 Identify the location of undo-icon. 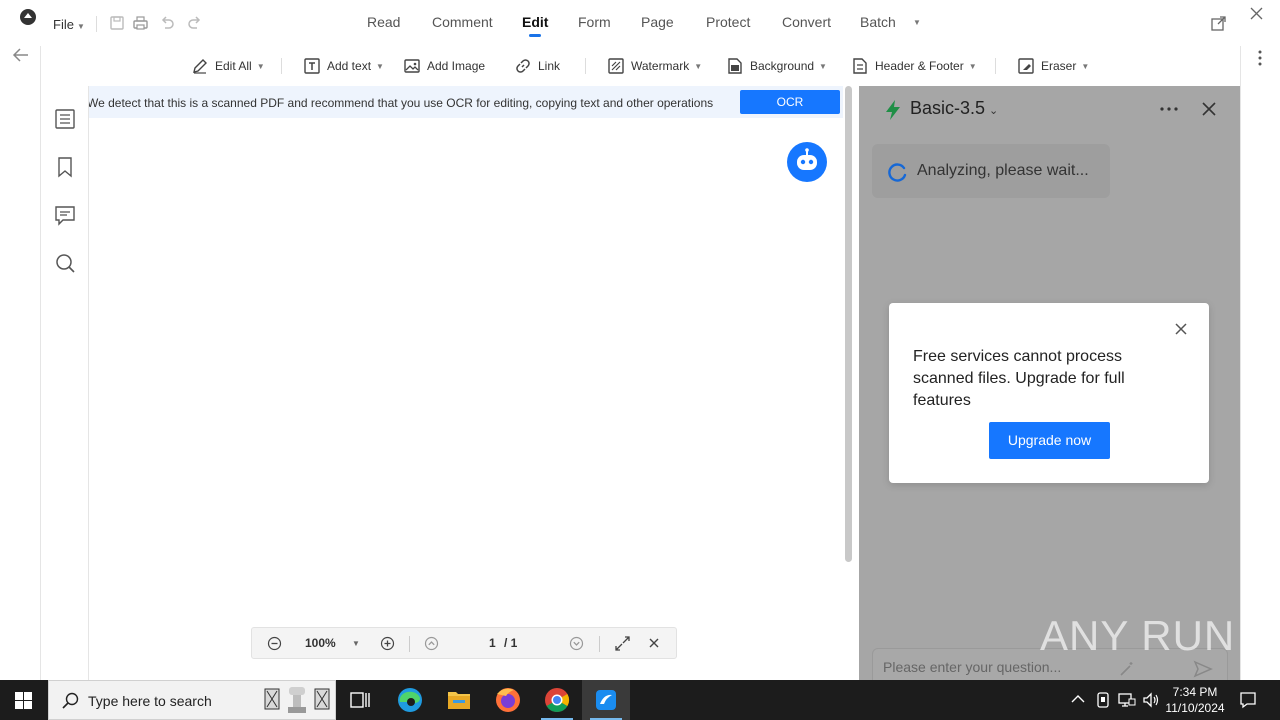
(167, 23).